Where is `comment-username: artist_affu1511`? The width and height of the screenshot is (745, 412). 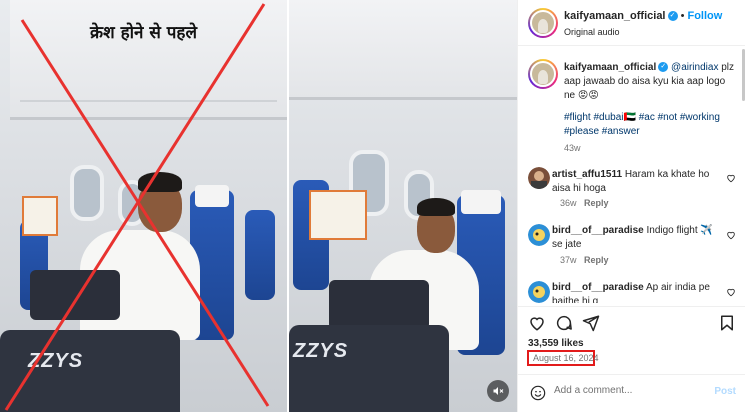 comment-username: artist_affu1511 is located at coordinates (587, 174).